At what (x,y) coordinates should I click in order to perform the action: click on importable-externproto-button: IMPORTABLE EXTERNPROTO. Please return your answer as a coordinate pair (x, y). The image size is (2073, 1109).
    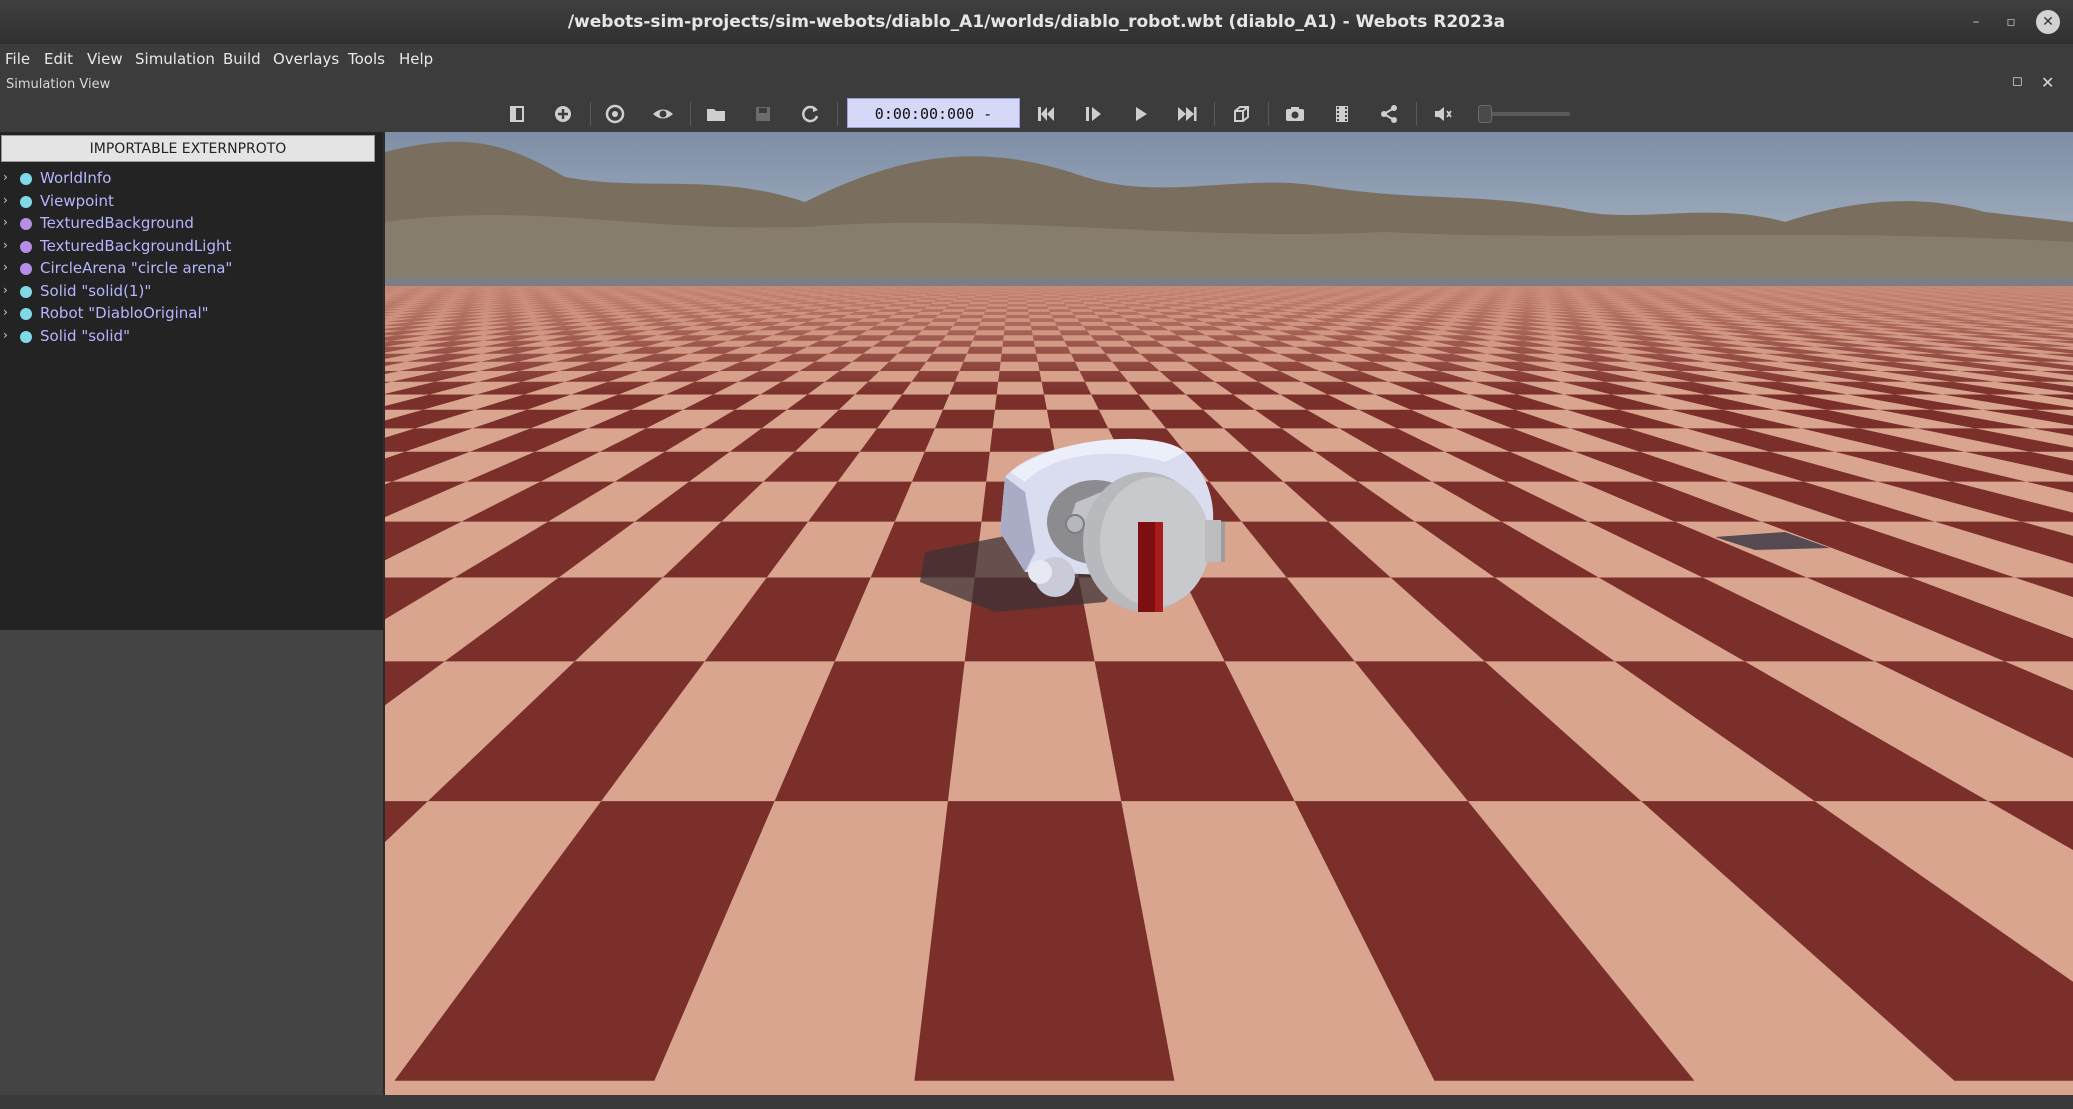
    Looking at the image, I should click on (188, 148).